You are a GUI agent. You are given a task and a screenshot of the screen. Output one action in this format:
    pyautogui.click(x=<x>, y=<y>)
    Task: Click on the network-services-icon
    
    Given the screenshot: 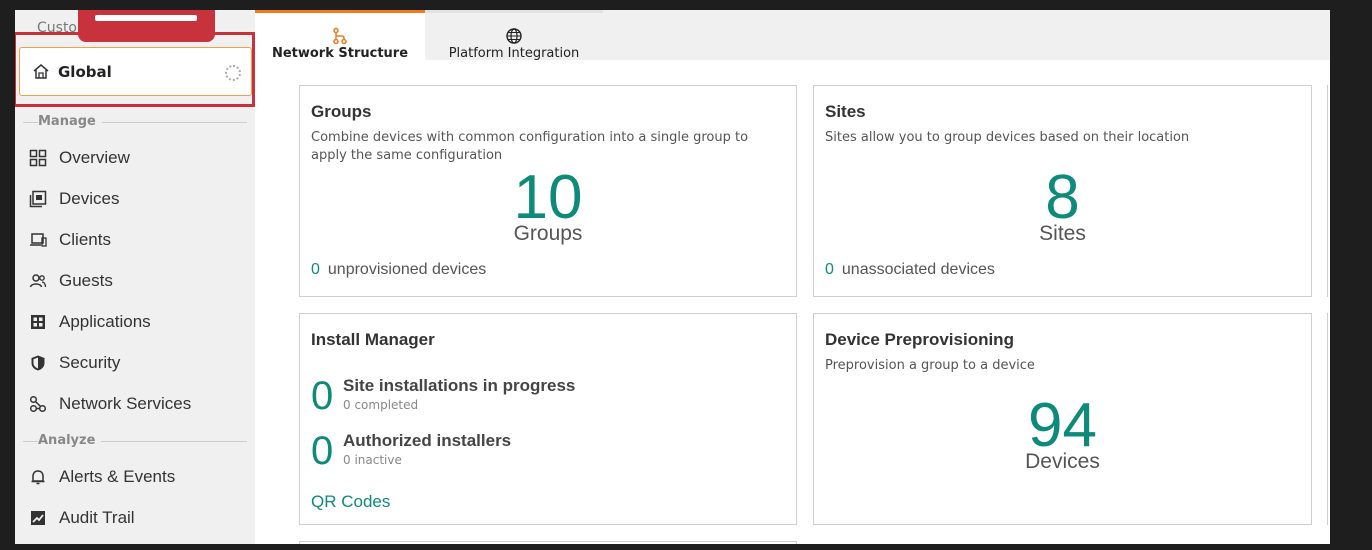 What is the action you would take?
    pyautogui.click(x=38, y=404)
    